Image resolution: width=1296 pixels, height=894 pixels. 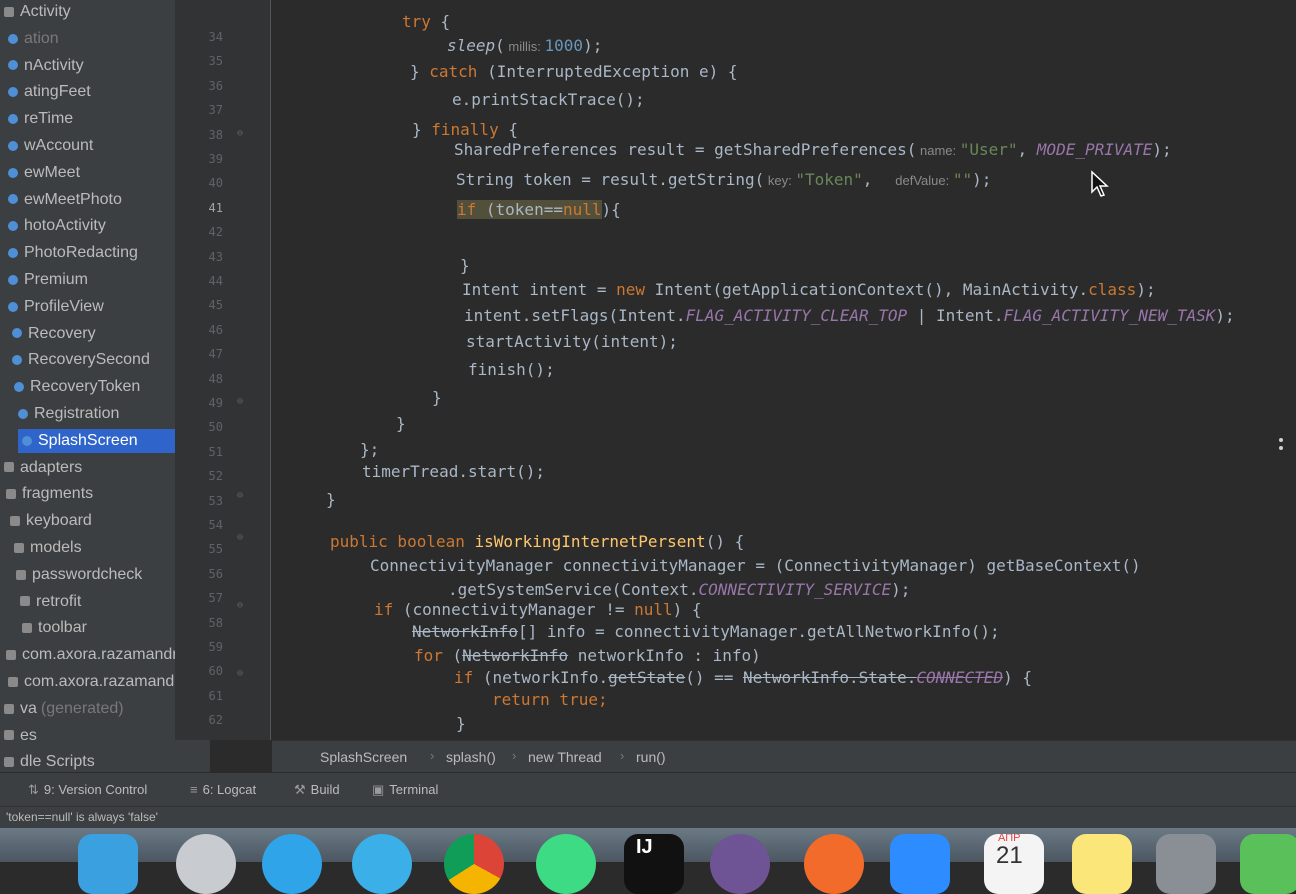 What do you see at coordinates (651, 757) in the screenshot?
I see `breadcrumb-item-run: run()` at bounding box center [651, 757].